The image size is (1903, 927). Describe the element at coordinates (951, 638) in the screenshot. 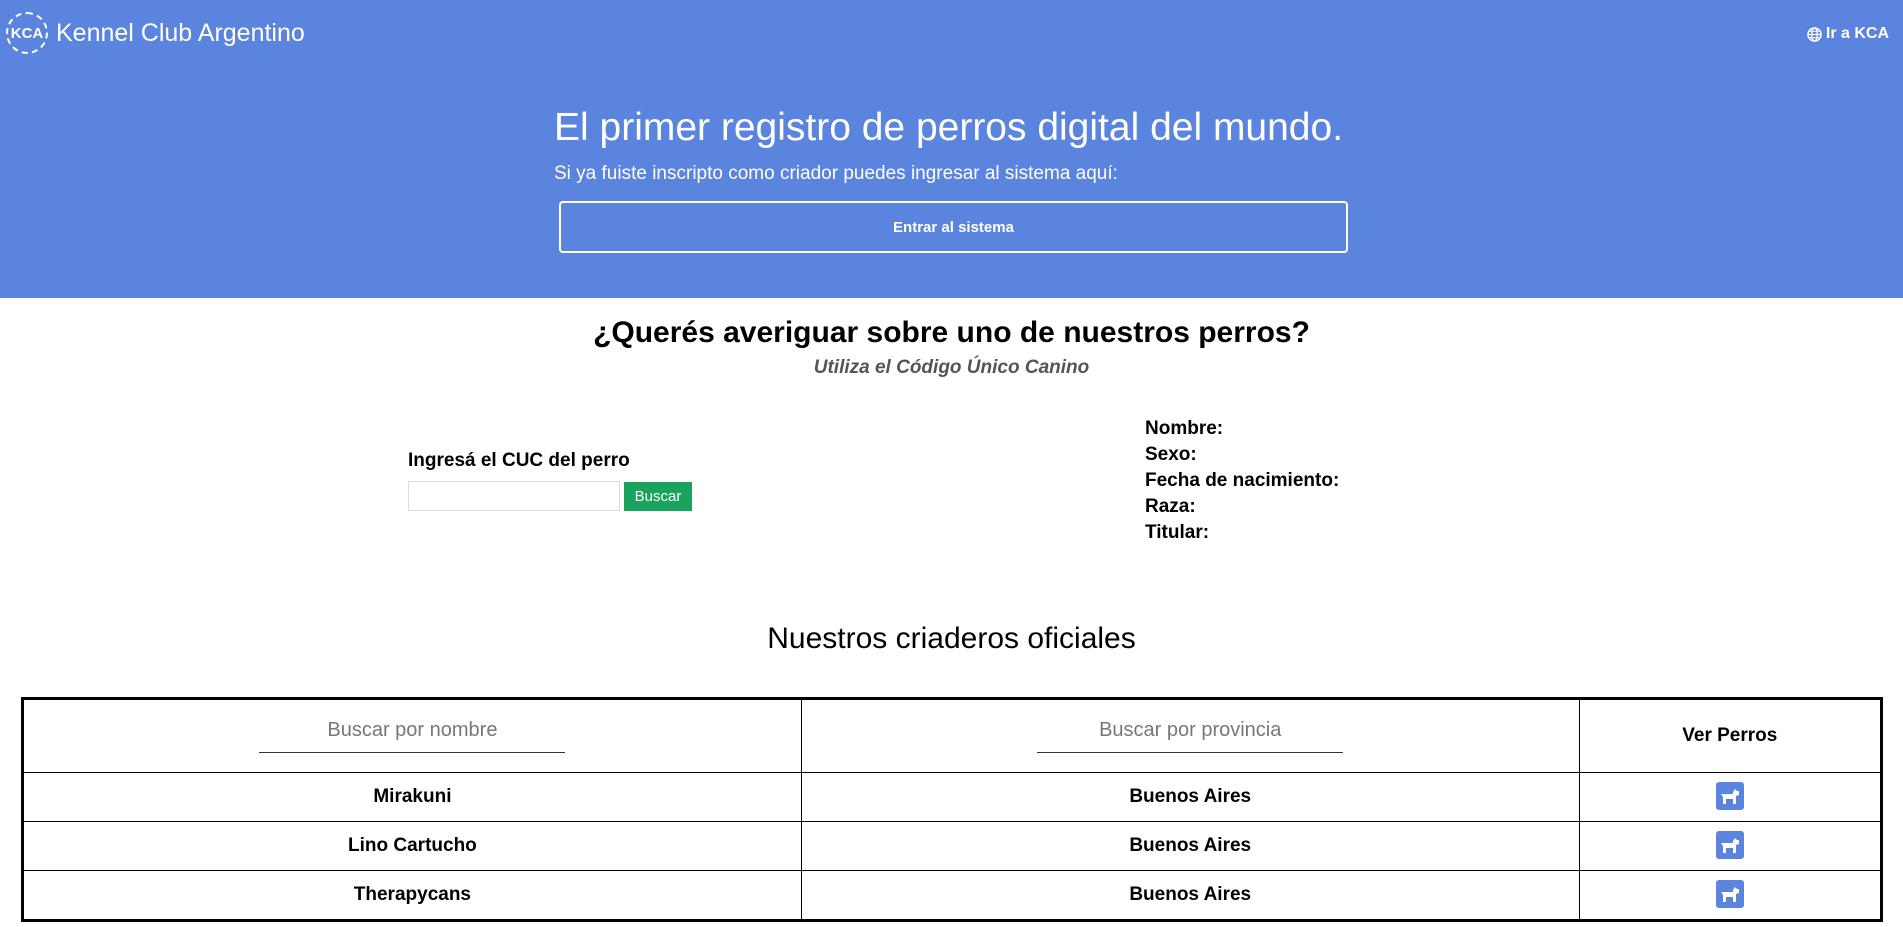

I see `criaderos-title: Nuestros criaderos oficiales` at that location.